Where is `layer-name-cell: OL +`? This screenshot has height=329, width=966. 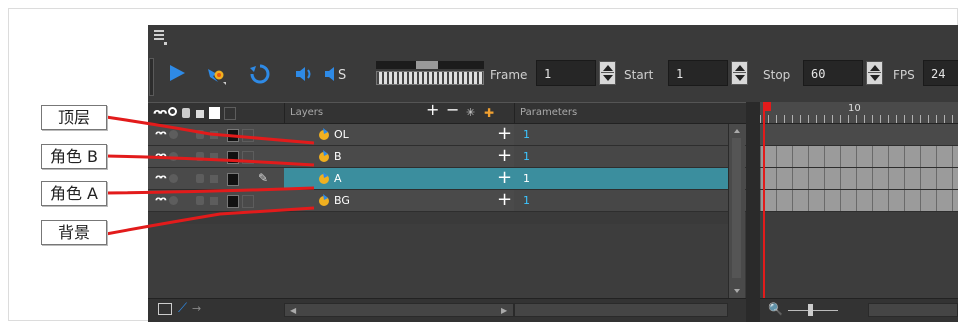 layer-name-cell: OL + is located at coordinates (399, 134).